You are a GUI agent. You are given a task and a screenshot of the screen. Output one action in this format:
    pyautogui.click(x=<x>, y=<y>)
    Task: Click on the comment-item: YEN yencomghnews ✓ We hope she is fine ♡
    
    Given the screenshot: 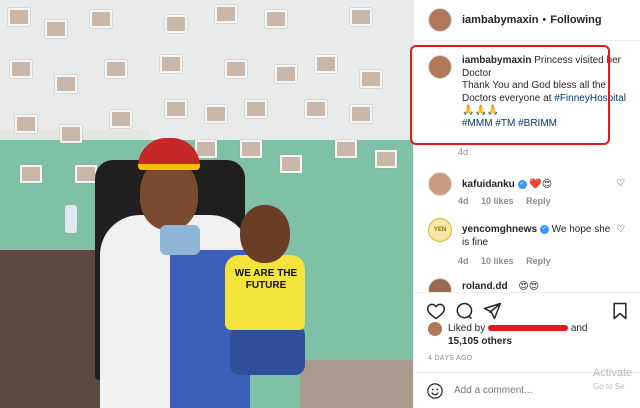 What is the action you would take?
    pyautogui.click(x=530, y=233)
    